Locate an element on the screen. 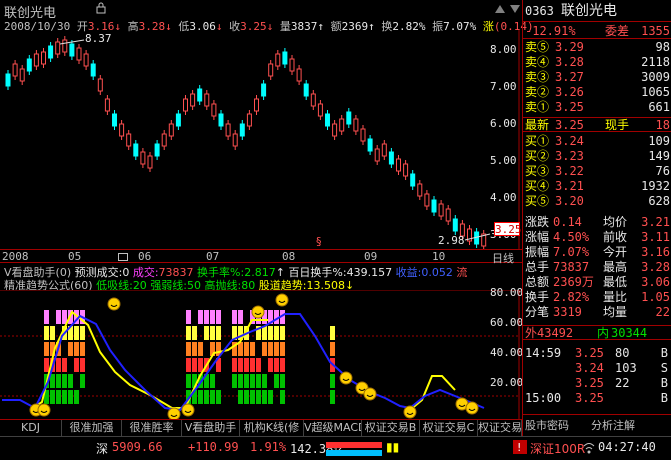 This screenshot has width=671, height=460. tab-warrant-b: 权证交易B is located at coordinates (391, 428).